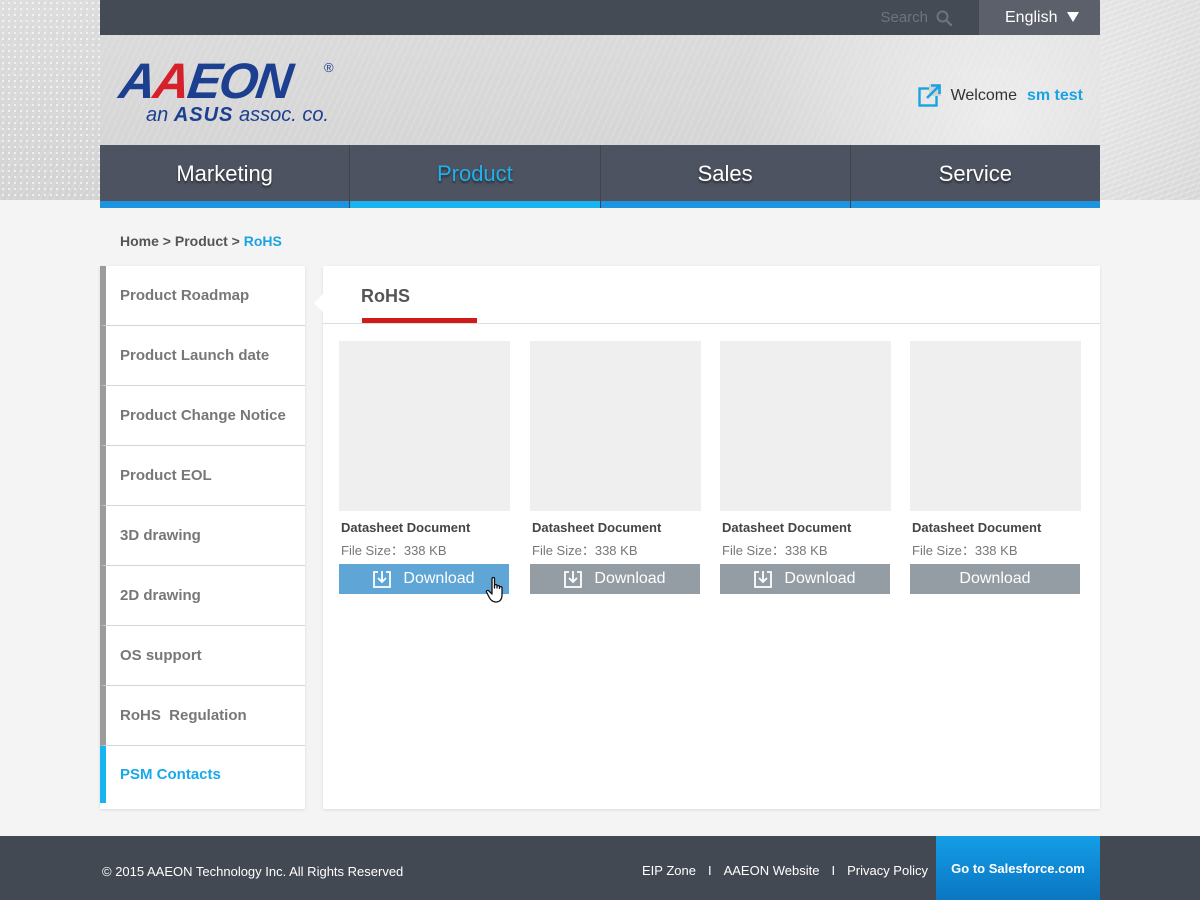 Image resolution: width=1200 pixels, height=900 pixels. Describe the element at coordinates (929, 95) in the screenshot. I see `external-link-icon` at that location.